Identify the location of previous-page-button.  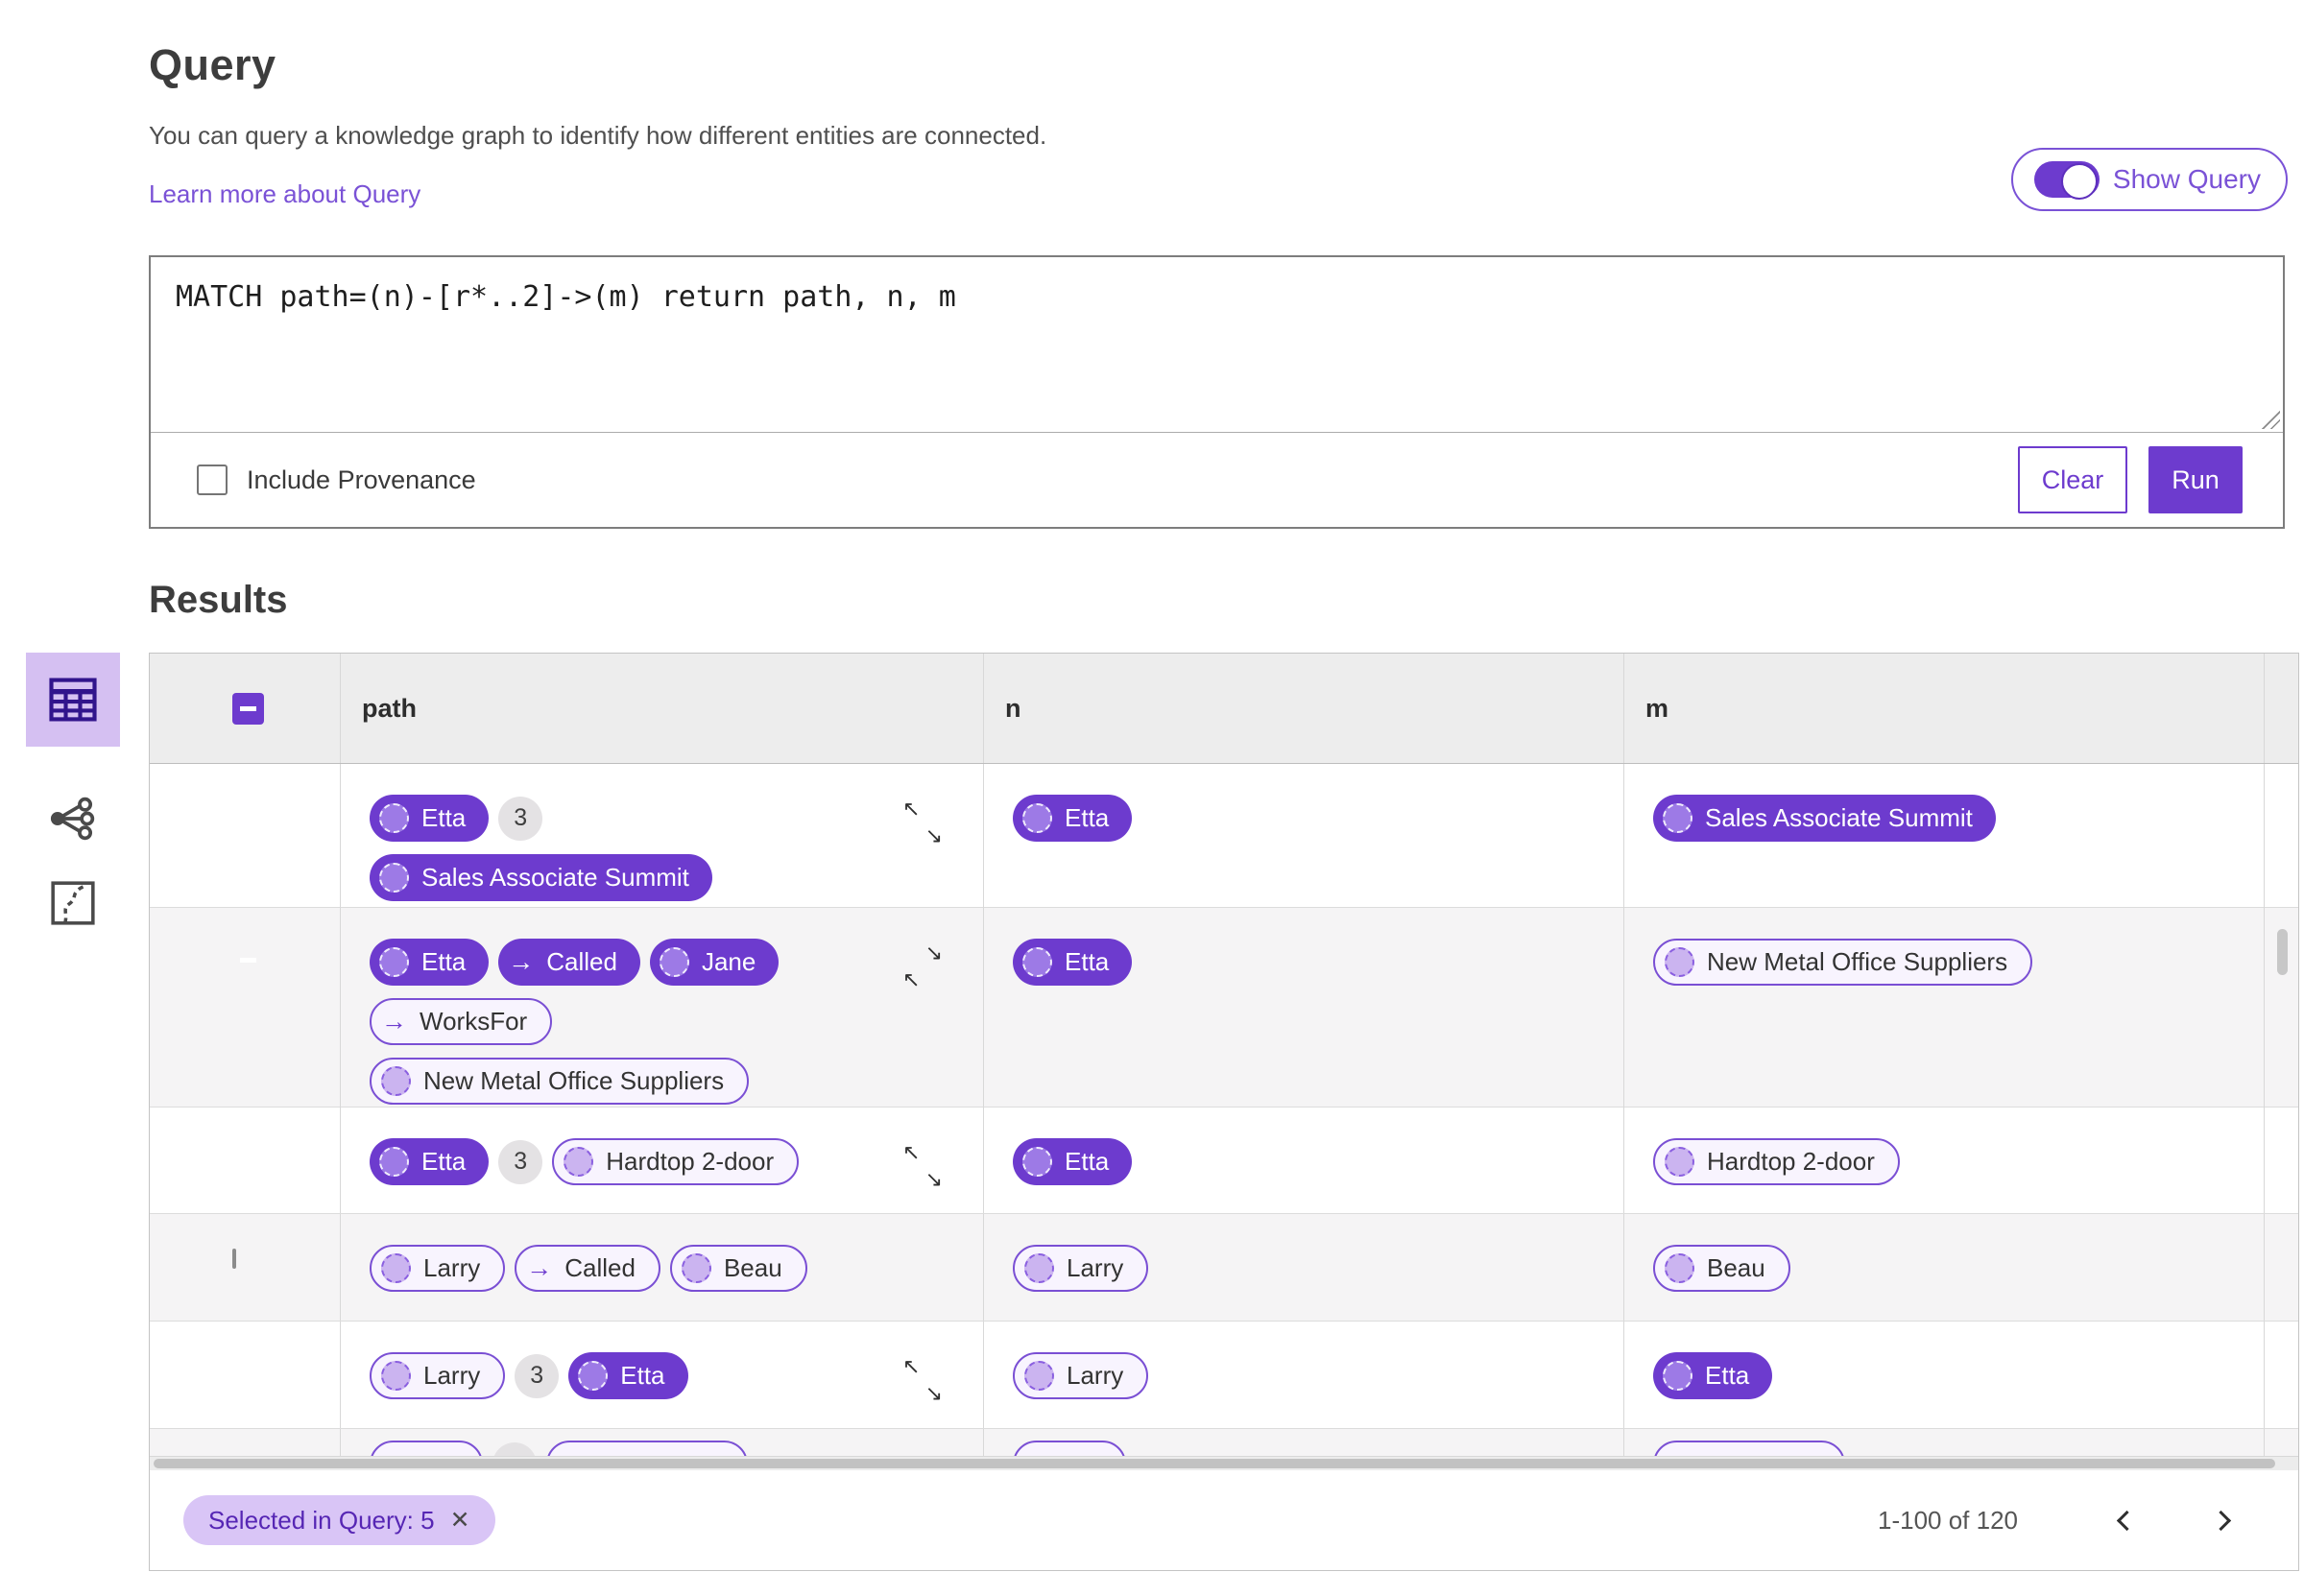
(2123, 1520).